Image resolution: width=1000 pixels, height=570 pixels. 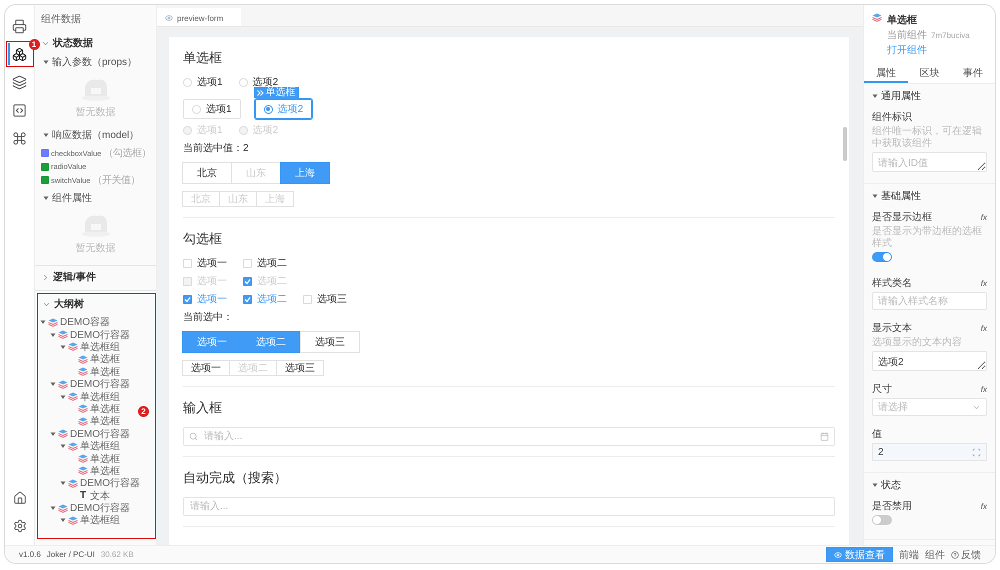 What do you see at coordinates (966, 555) in the screenshot?
I see `status-link: 反馈` at bounding box center [966, 555].